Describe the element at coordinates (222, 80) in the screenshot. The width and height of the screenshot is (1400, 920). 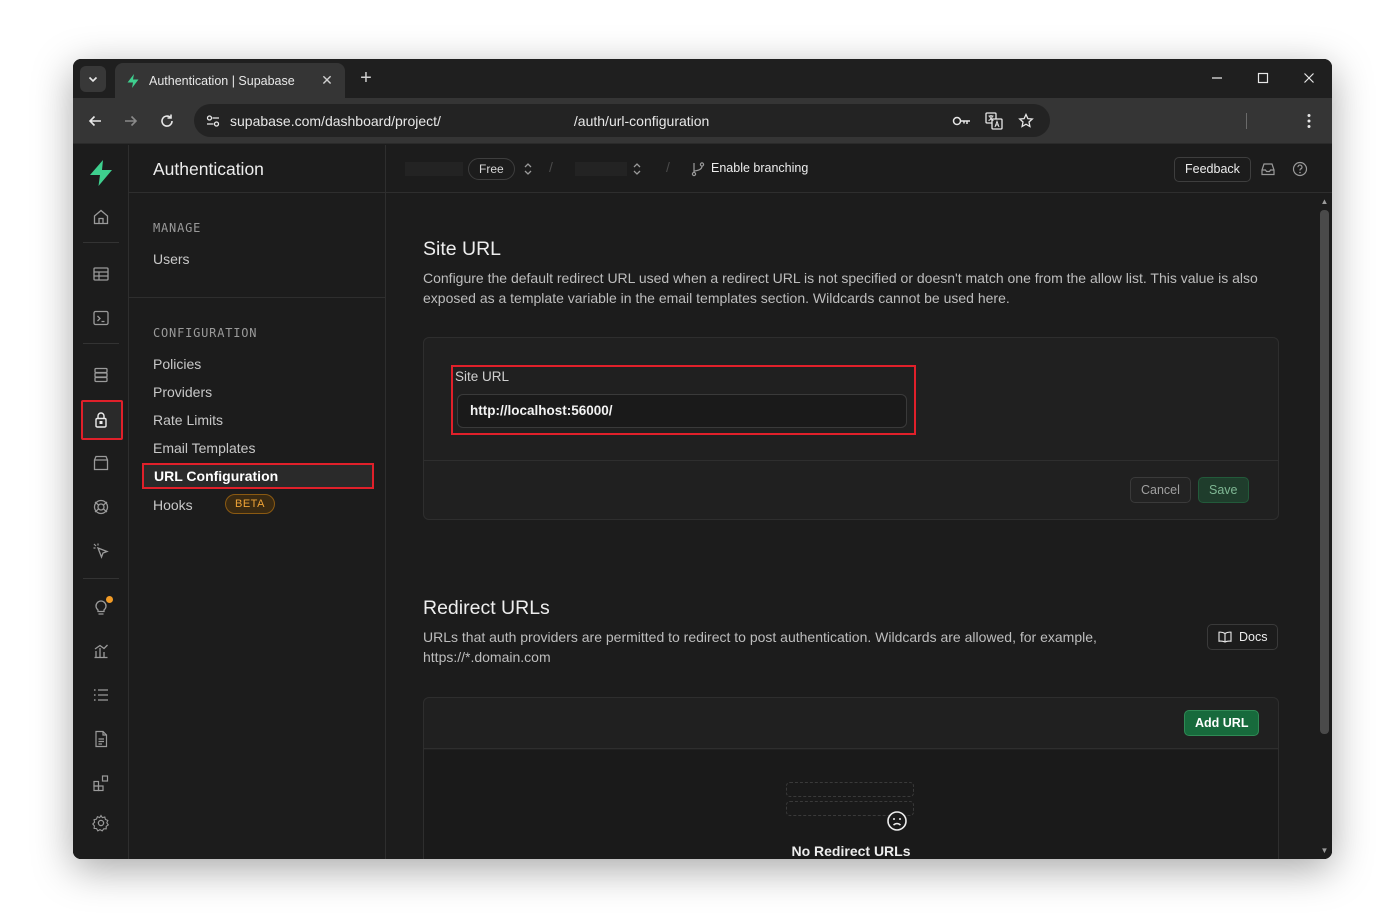
I see `tab-title: Authentication | Supabase` at that location.